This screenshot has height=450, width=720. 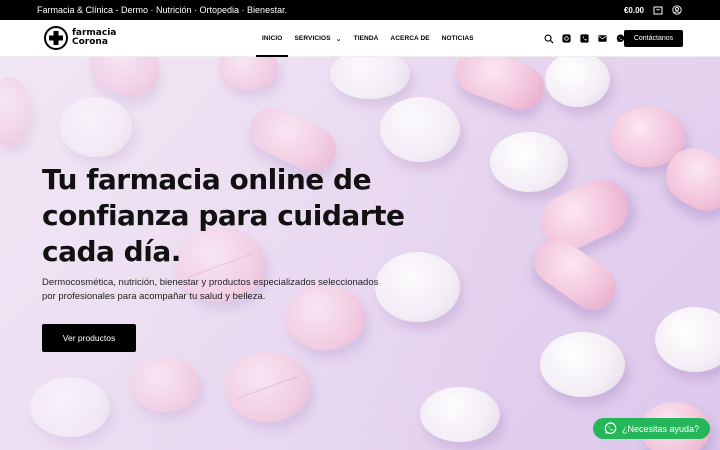 What do you see at coordinates (458, 38) in the screenshot?
I see `nav-noticias: NOTICIAS` at bounding box center [458, 38].